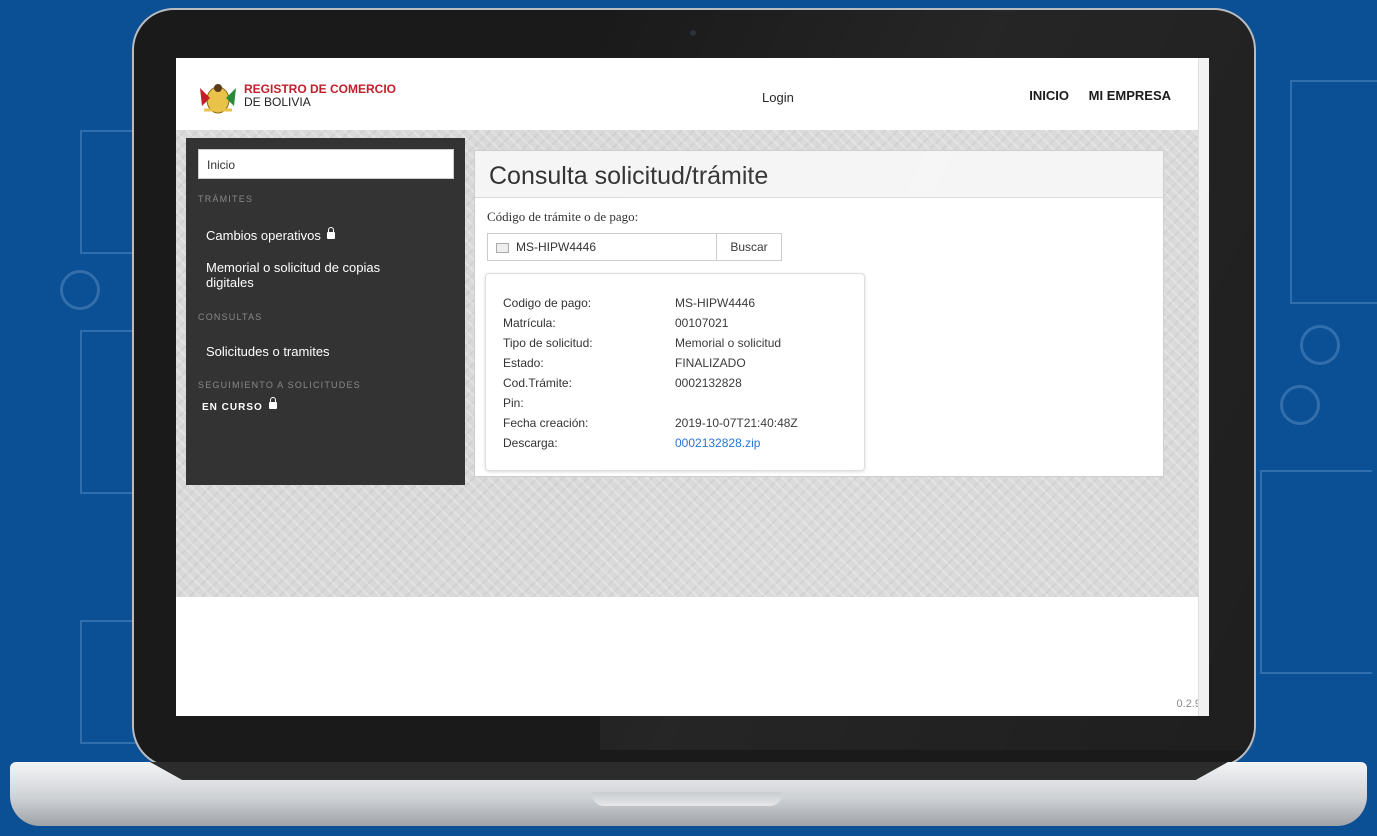  What do you see at coordinates (523, 363) in the screenshot?
I see `result-label: Estado:` at bounding box center [523, 363].